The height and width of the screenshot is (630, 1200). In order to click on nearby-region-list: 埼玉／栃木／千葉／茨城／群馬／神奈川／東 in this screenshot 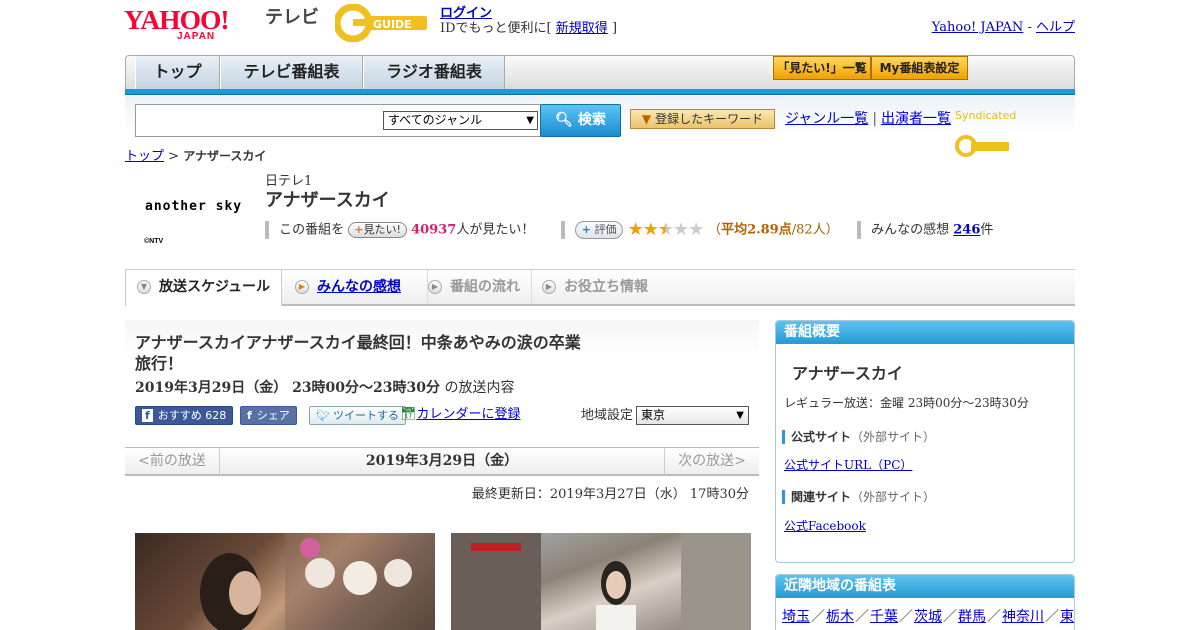, I will do `click(928, 617)`.